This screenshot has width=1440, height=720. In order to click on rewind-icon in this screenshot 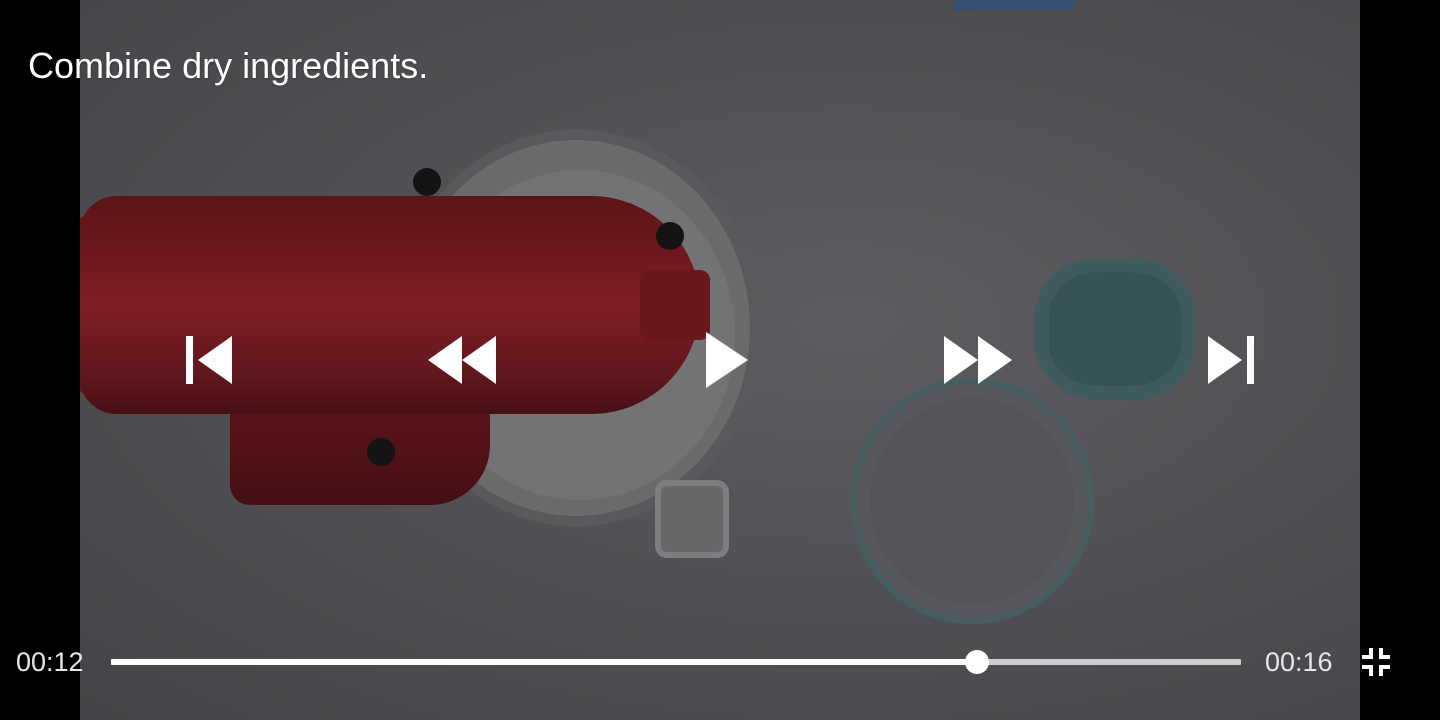, I will do `click(462, 360)`.